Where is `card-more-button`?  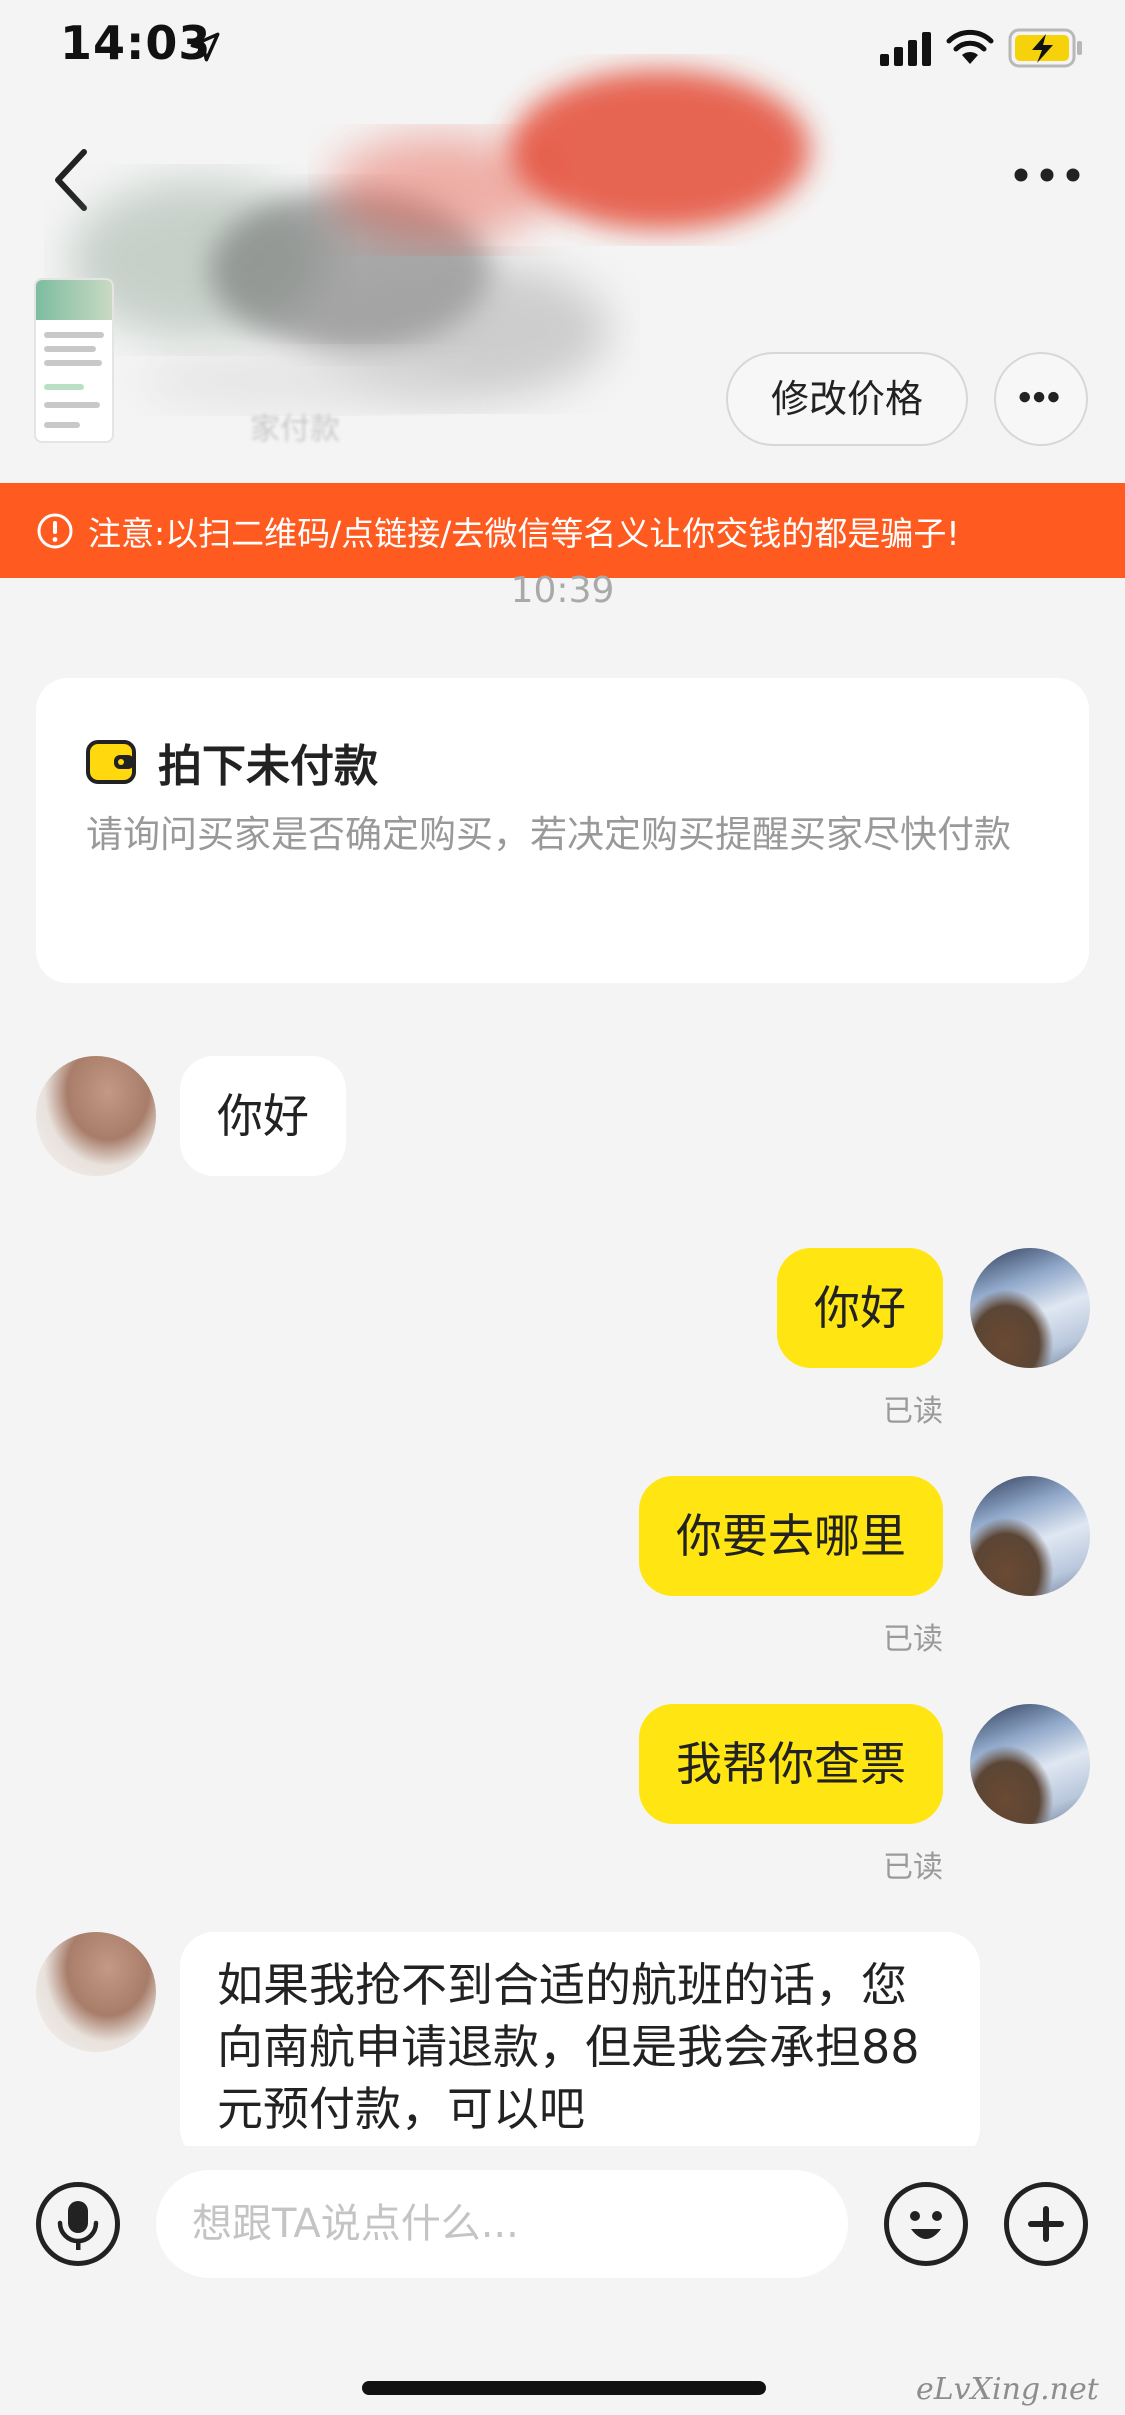 card-more-button is located at coordinates (1041, 399).